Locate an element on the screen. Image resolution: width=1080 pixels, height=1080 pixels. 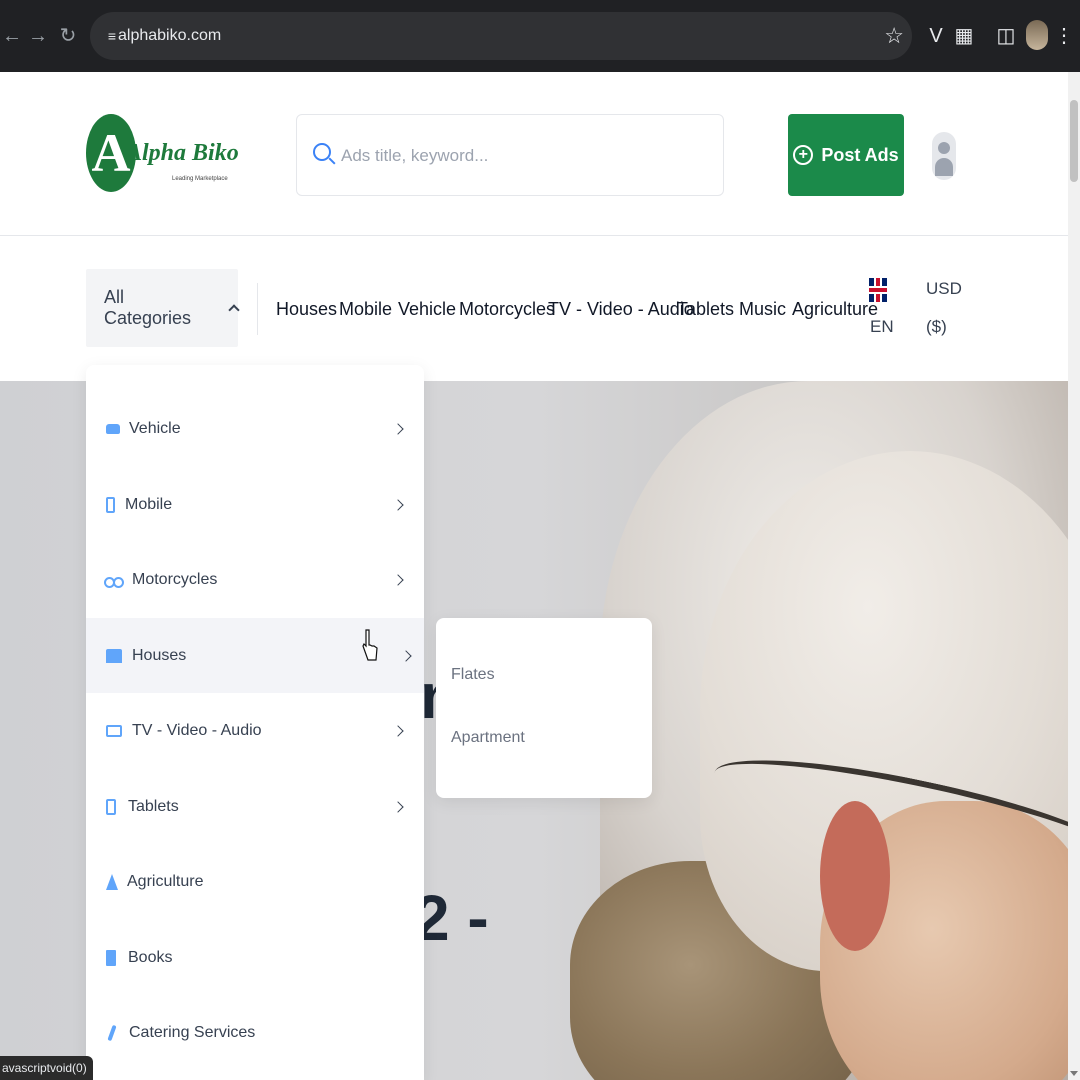
site-logo: A Alpha Biko Leading Marketplace is located at coordinates (162, 154).